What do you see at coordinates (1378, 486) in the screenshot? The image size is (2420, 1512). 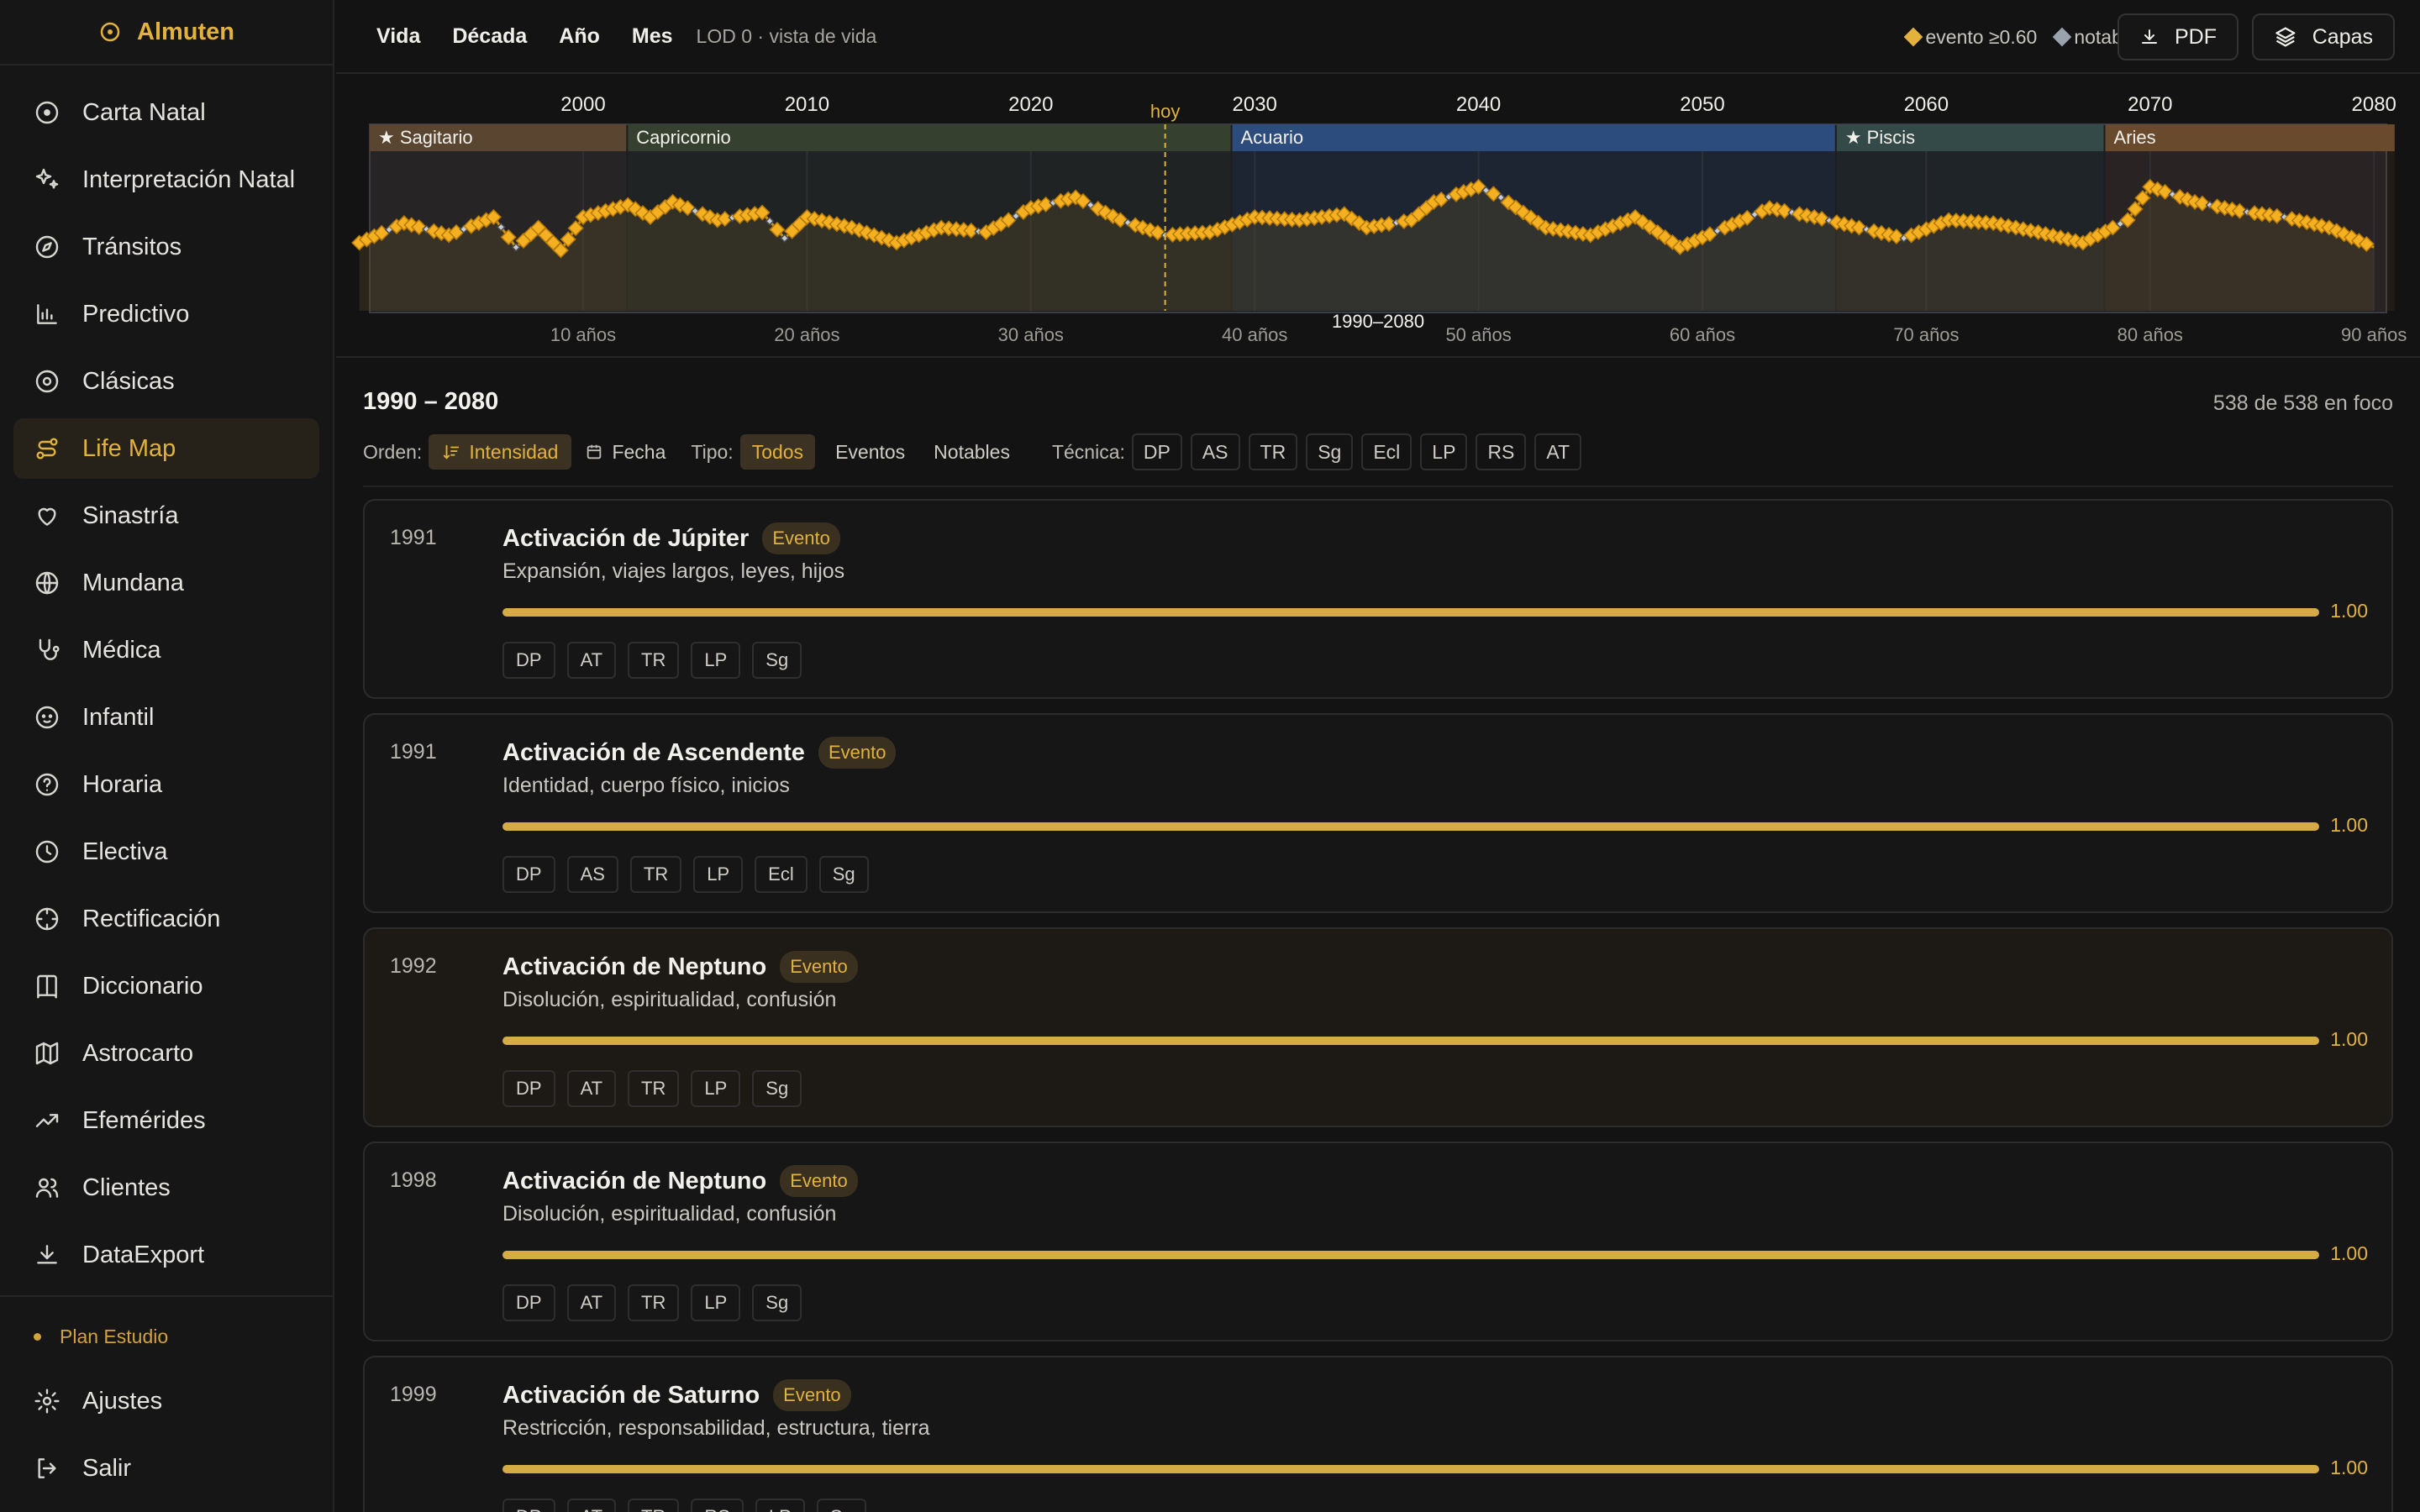 I see `filter-divider` at bounding box center [1378, 486].